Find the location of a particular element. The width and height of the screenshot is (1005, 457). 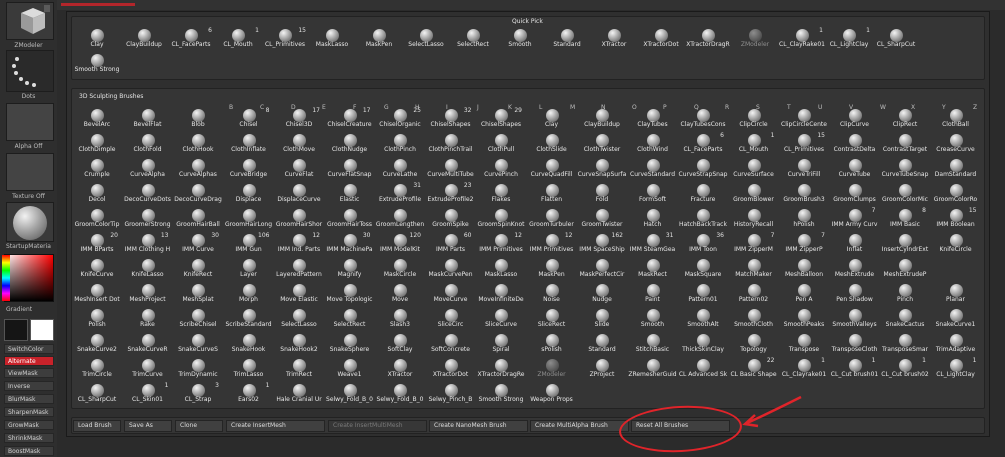

brush-tile: KnifeLasso is located at coordinates (148, 267).